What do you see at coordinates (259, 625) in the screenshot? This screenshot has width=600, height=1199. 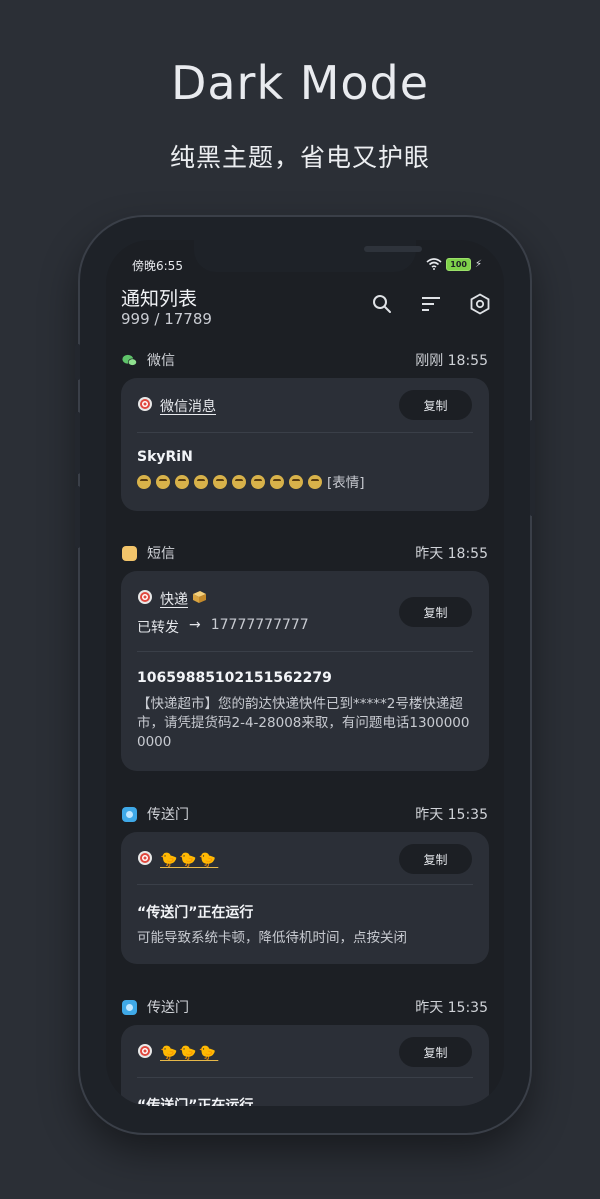 I see `forward-number: 17777777777` at bounding box center [259, 625].